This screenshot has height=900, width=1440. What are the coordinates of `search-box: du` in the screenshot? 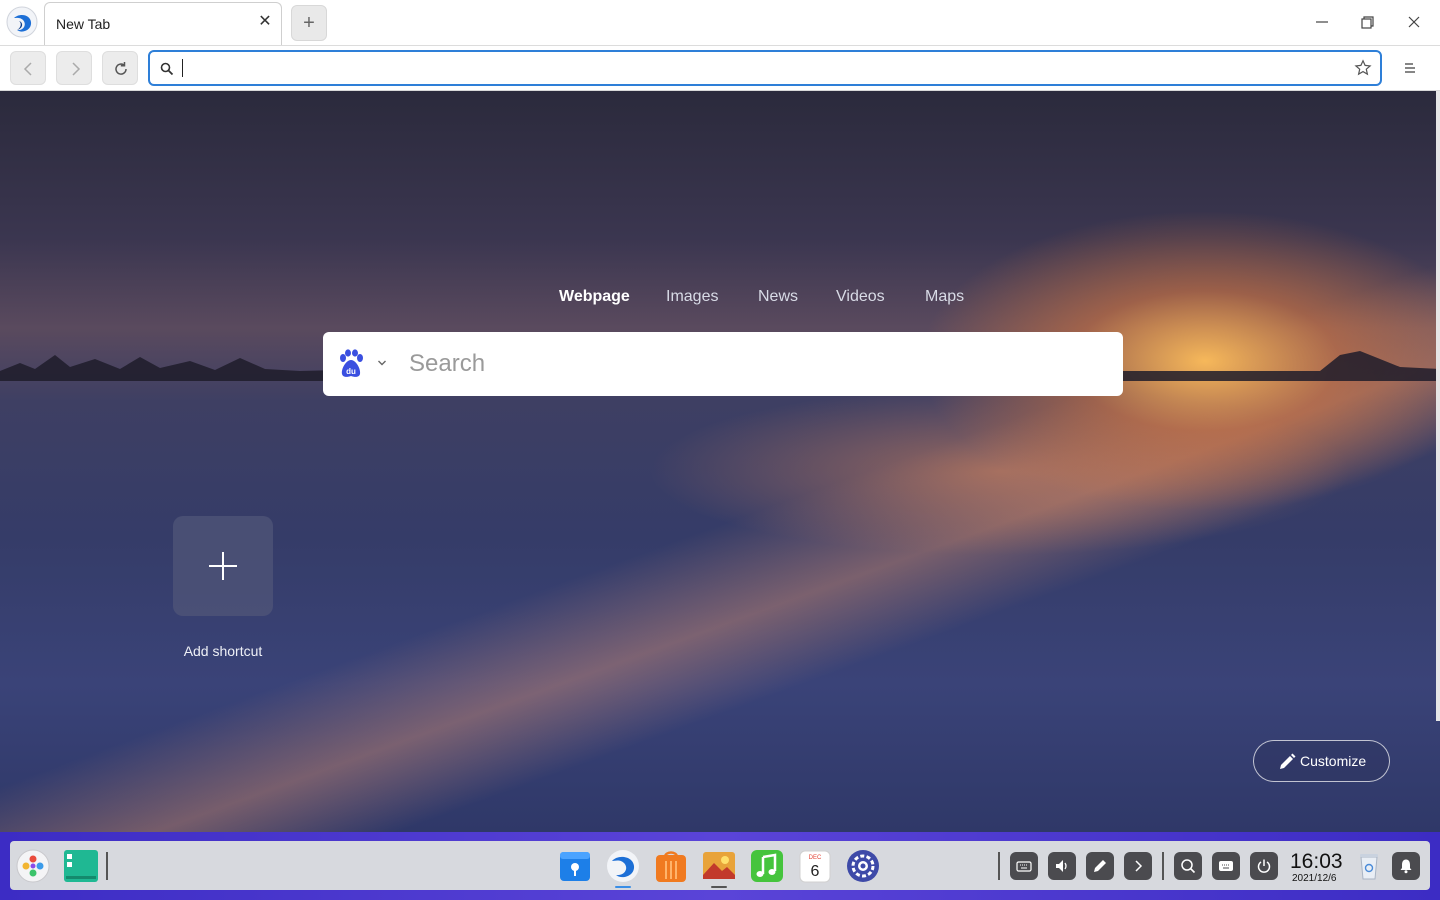 It's located at (723, 364).